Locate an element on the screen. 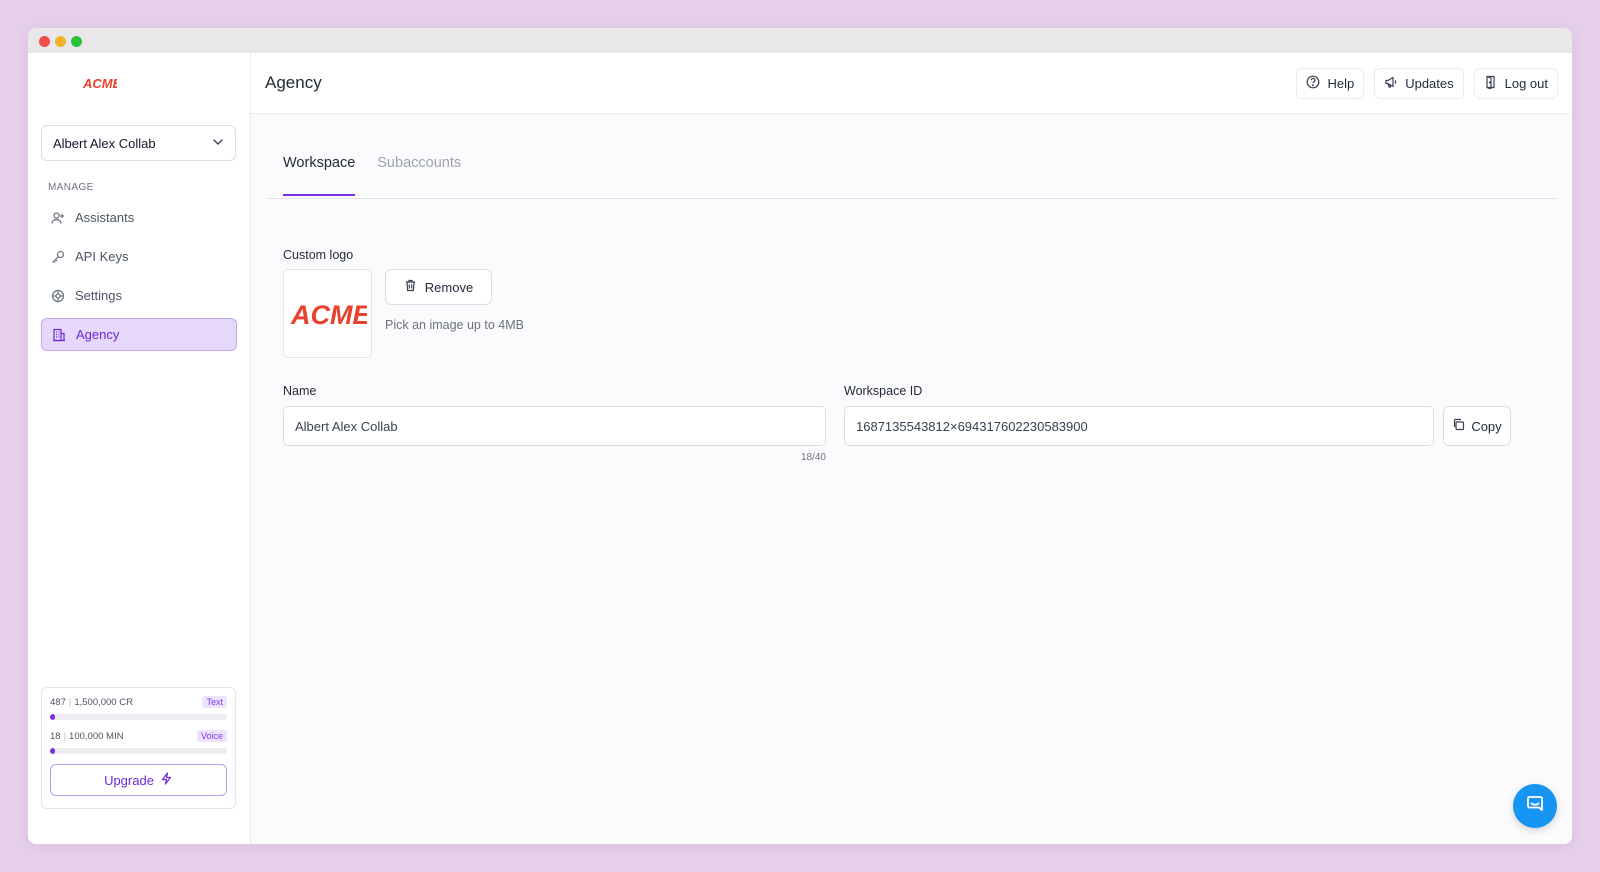 This screenshot has width=1600, height=872. building-icon is located at coordinates (59, 335).